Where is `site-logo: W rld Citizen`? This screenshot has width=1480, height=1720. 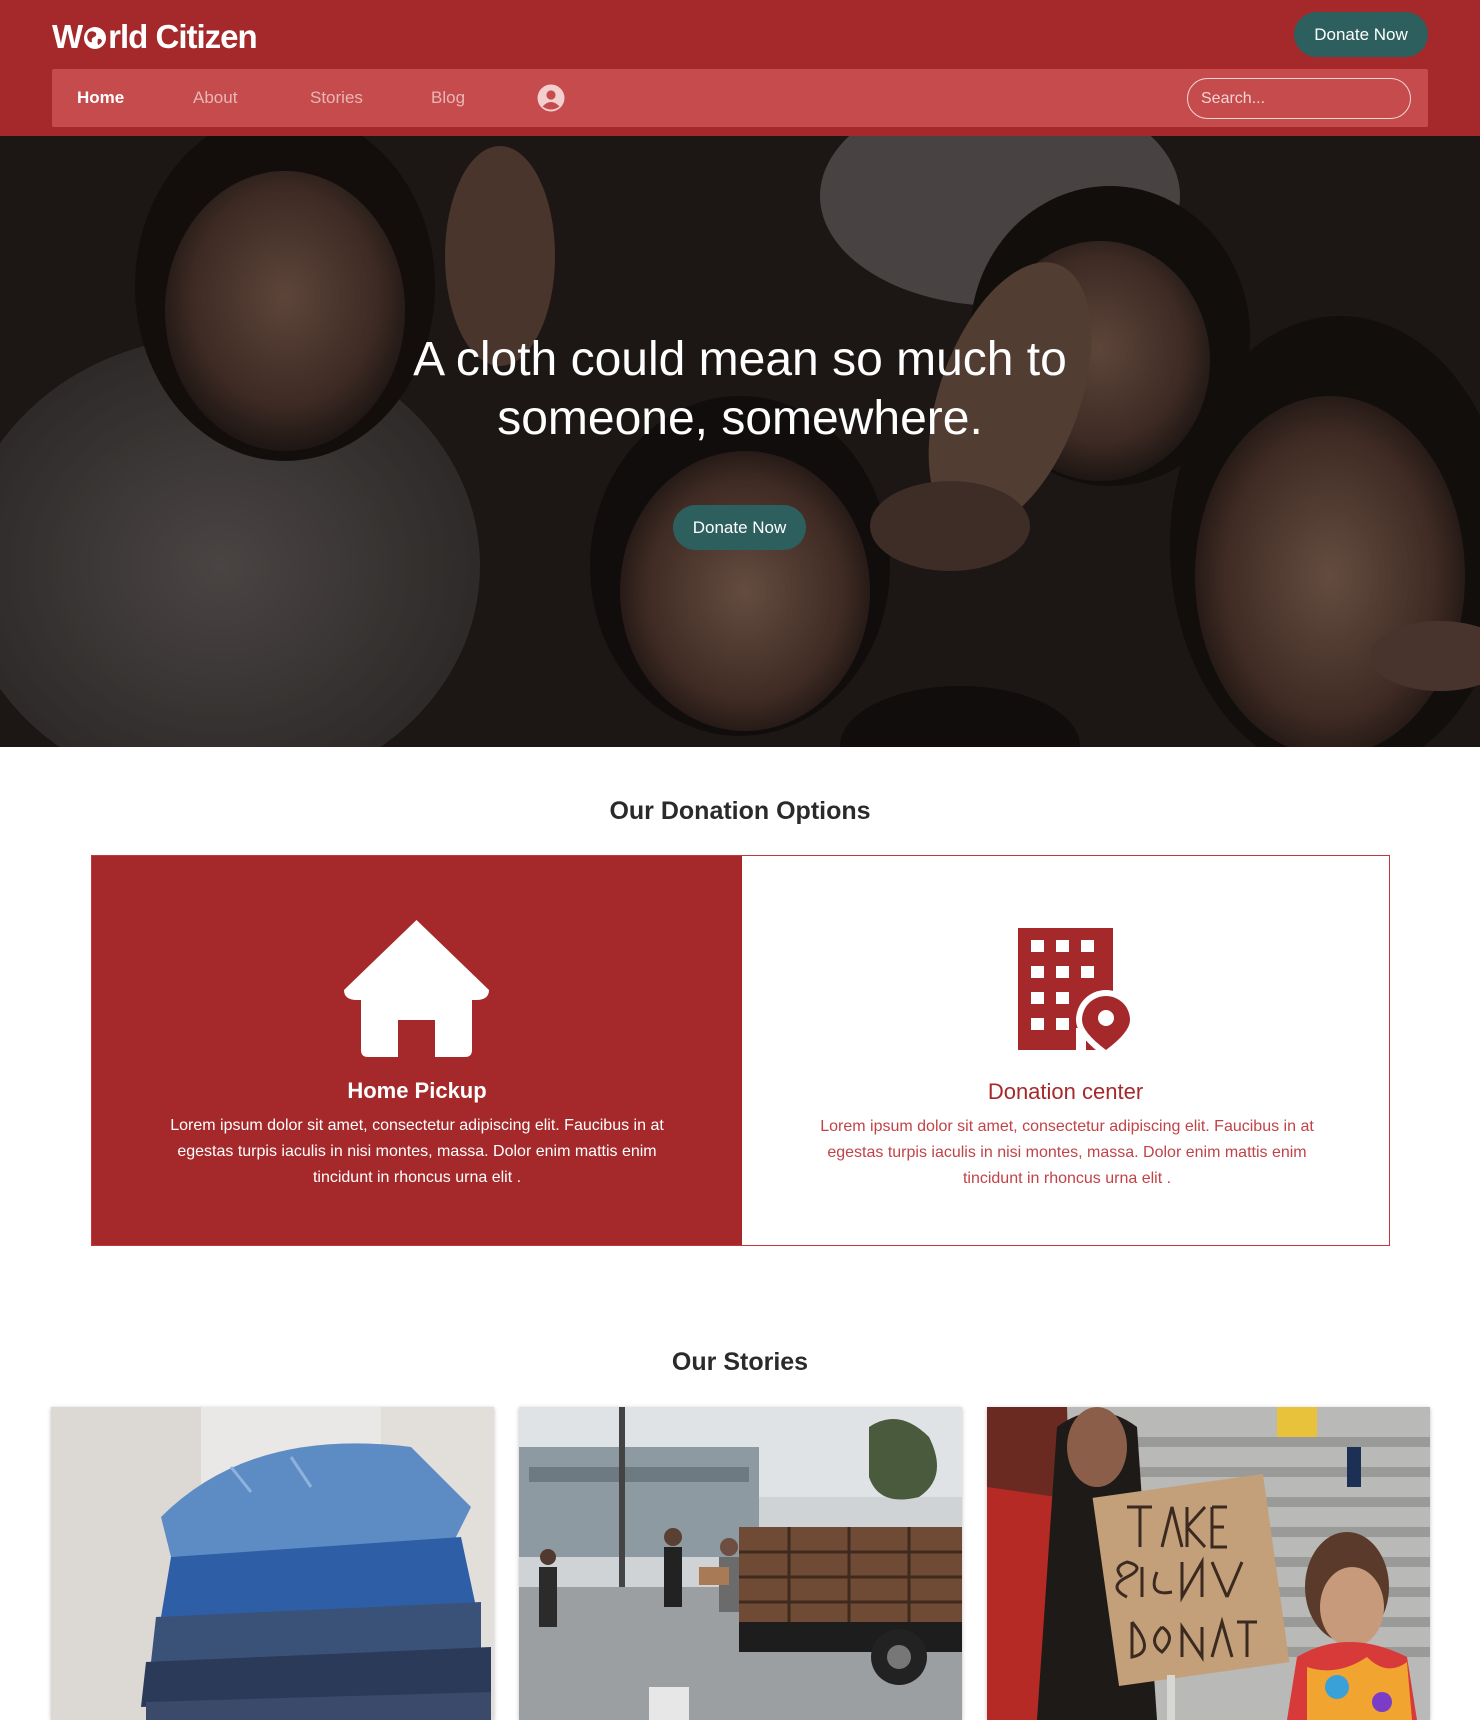
site-logo: W rld Citizen is located at coordinates (155, 37).